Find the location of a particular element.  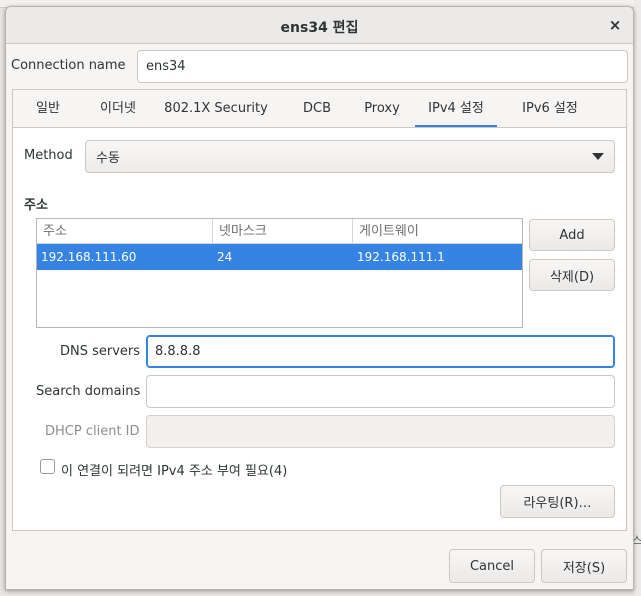

tab-8021x-security: 802.1X Security is located at coordinates (216, 109).